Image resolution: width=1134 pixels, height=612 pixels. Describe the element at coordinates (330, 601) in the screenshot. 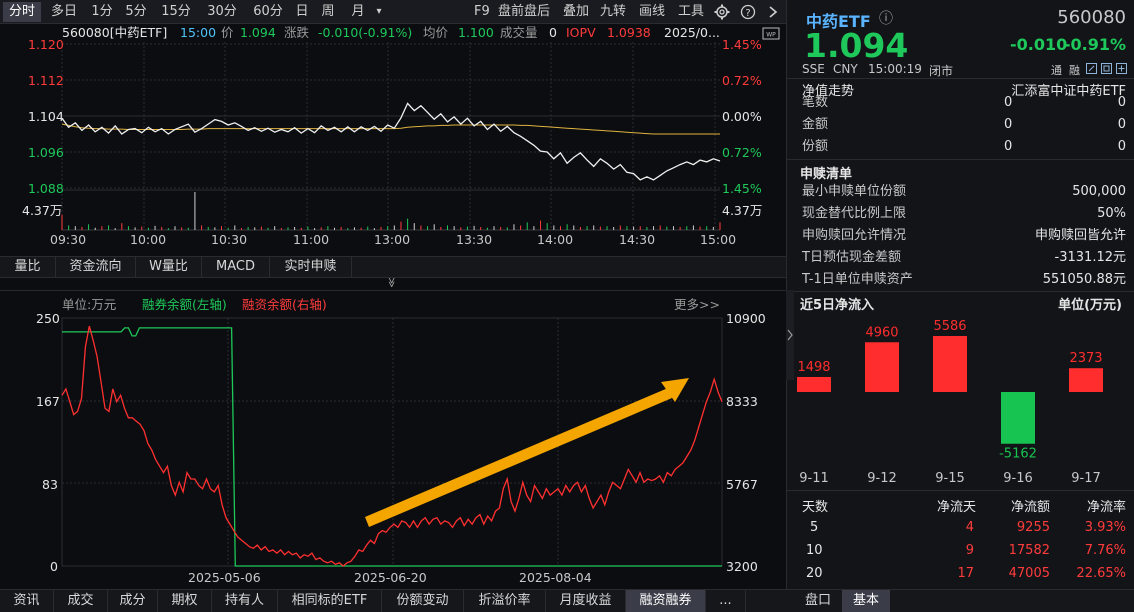

I see `btab-same-index-etf: 相同标的ETF` at that location.